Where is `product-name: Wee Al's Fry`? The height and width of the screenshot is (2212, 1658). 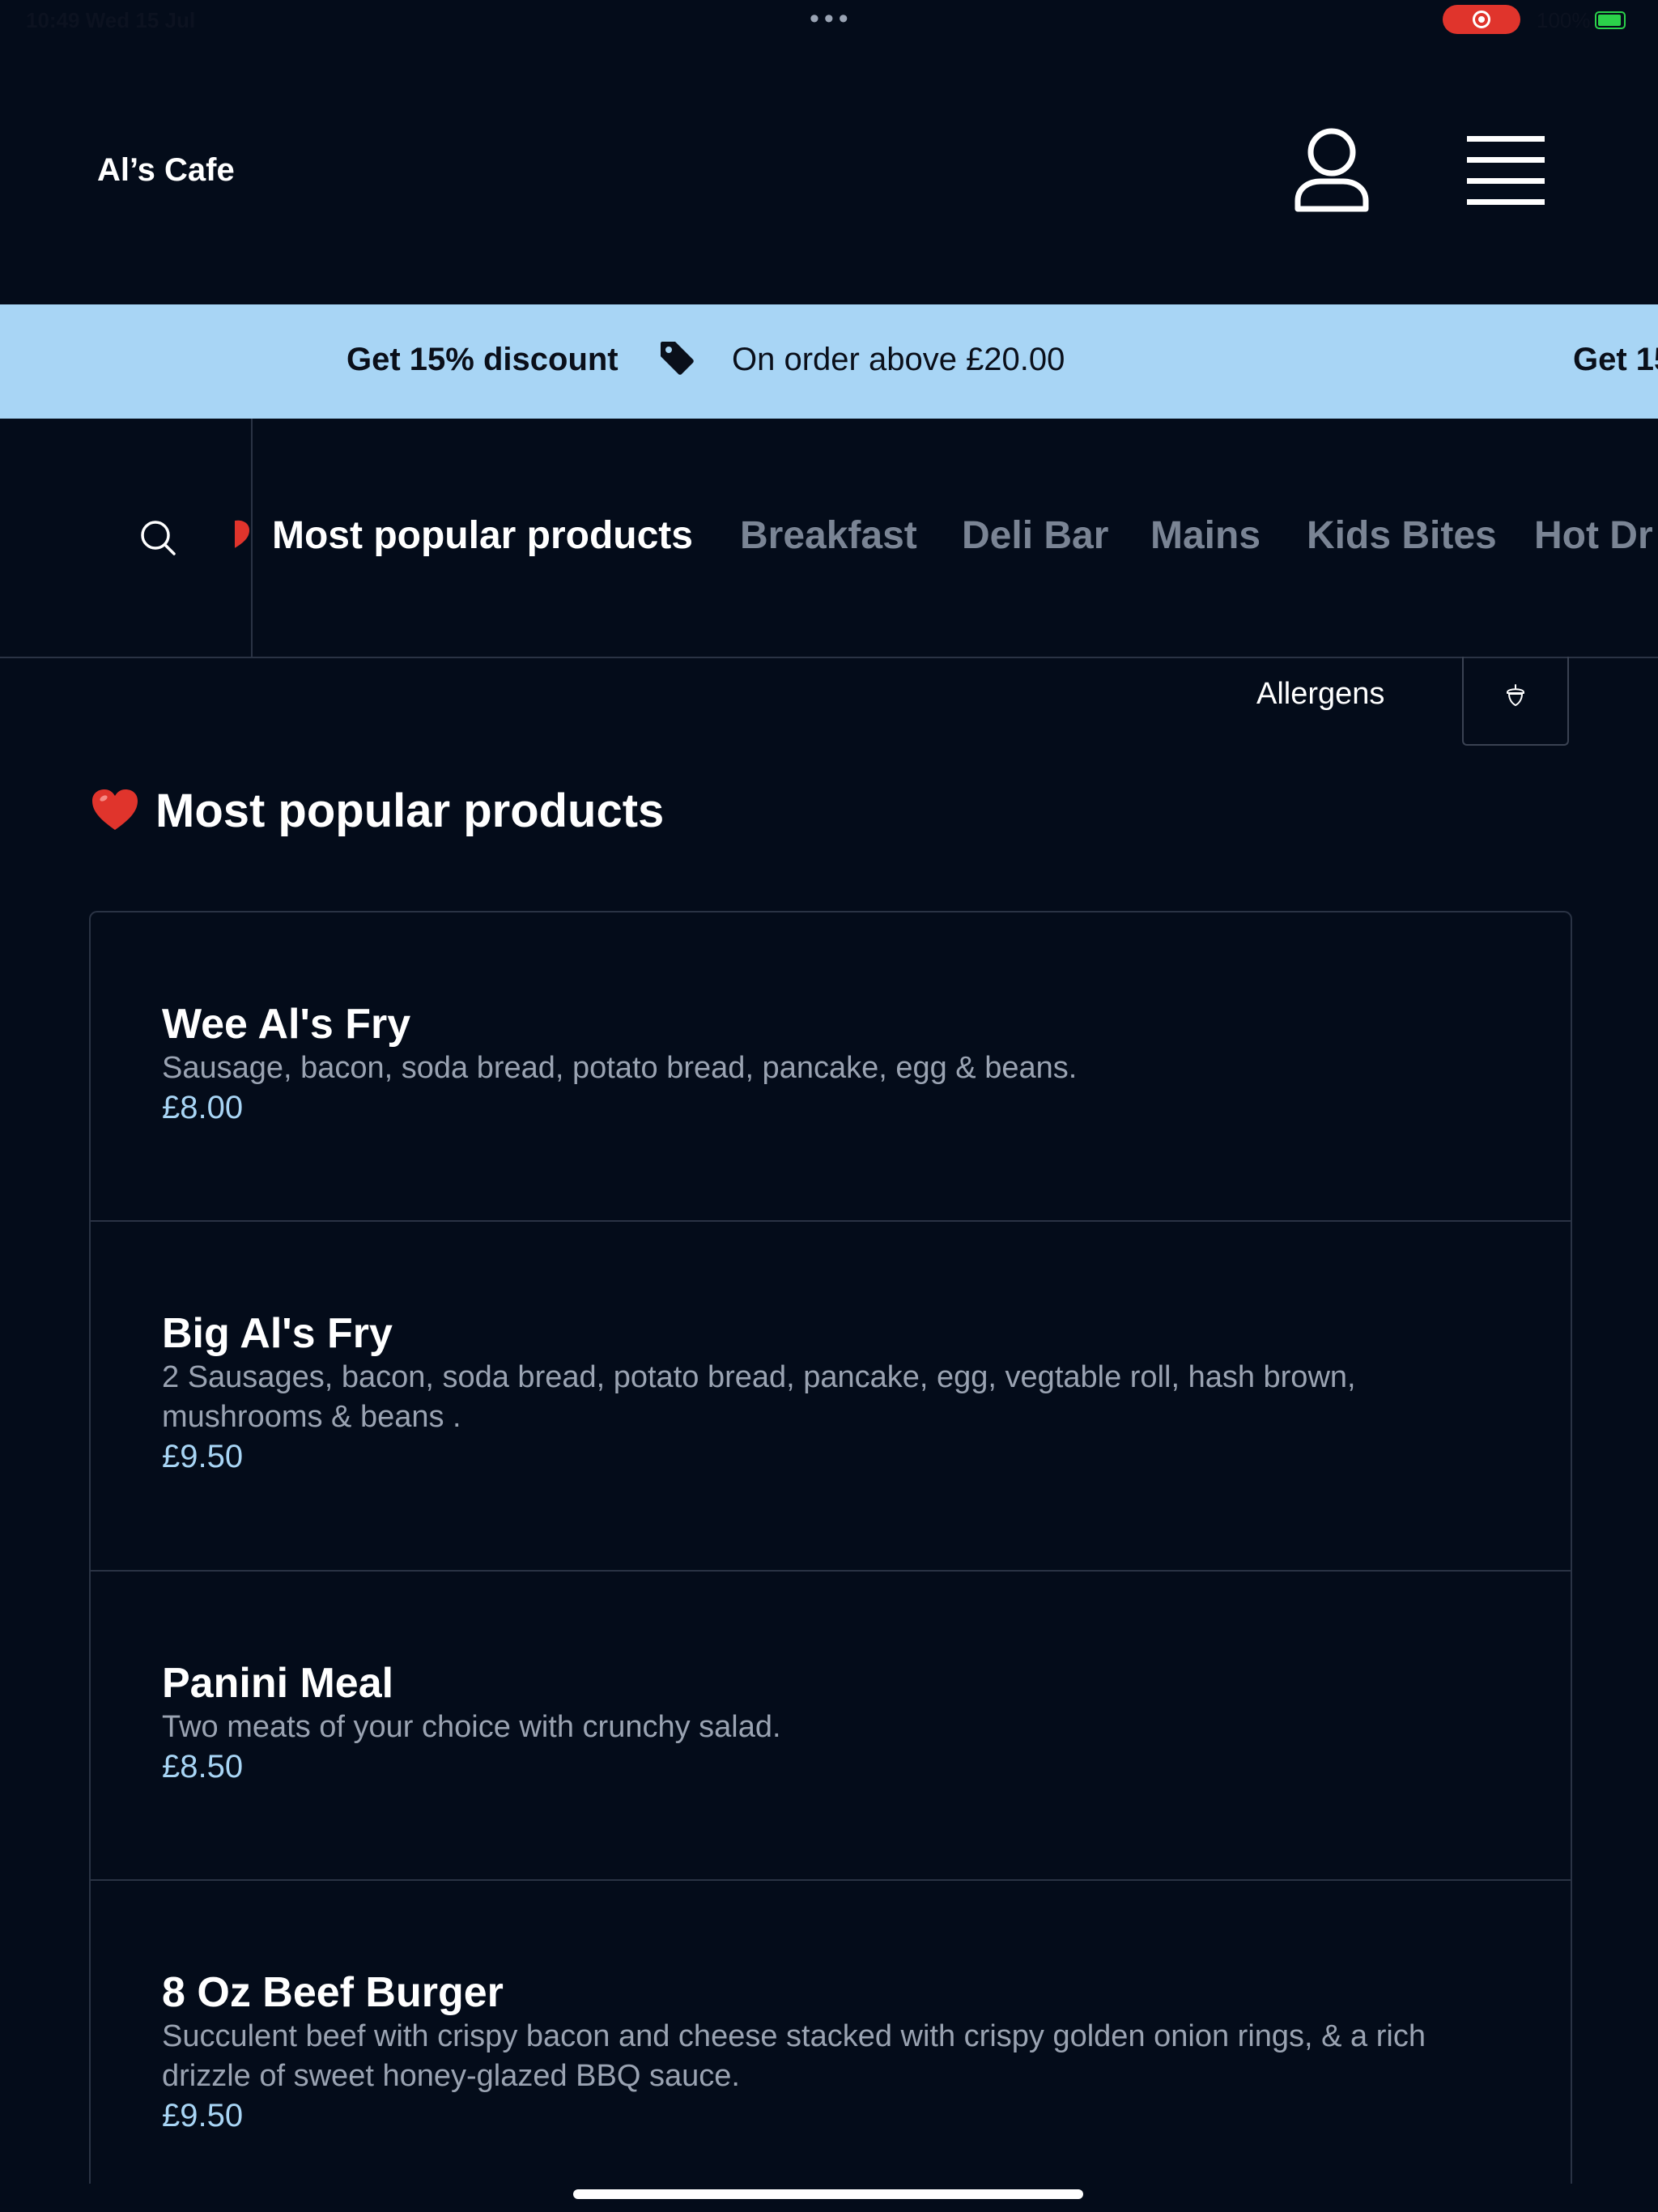 product-name: Wee Al's Fry is located at coordinates (286, 1025).